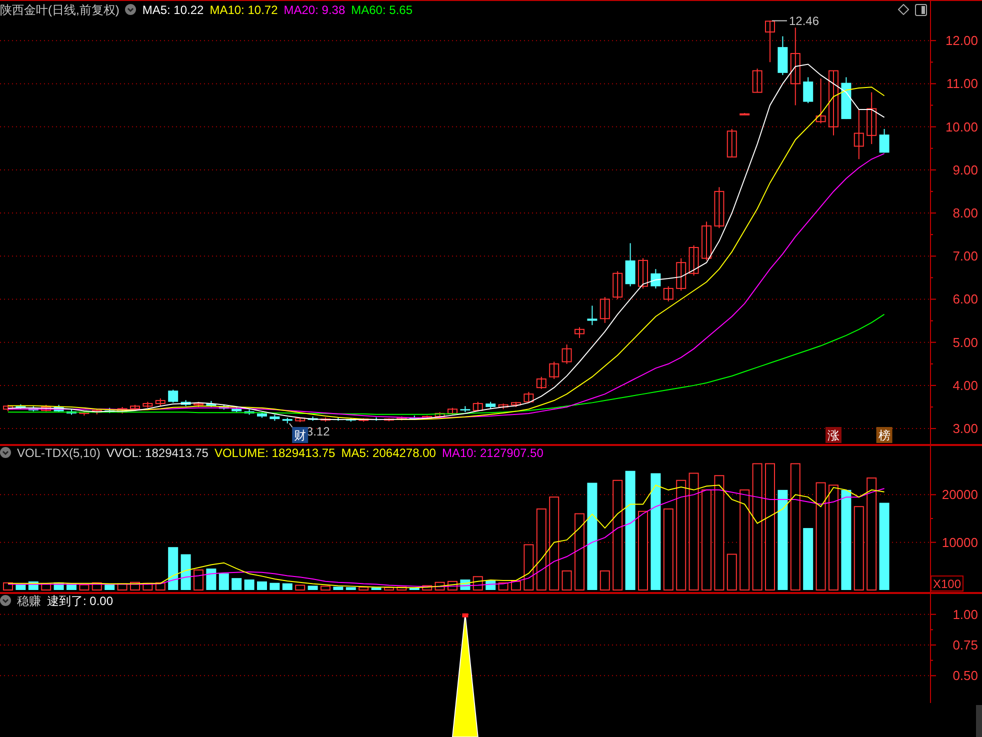 This screenshot has height=737, width=982. What do you see at coordinates (961, 40) in the screenshot?
I see `axis-label: 12.00` at bounding box center [961, 40].